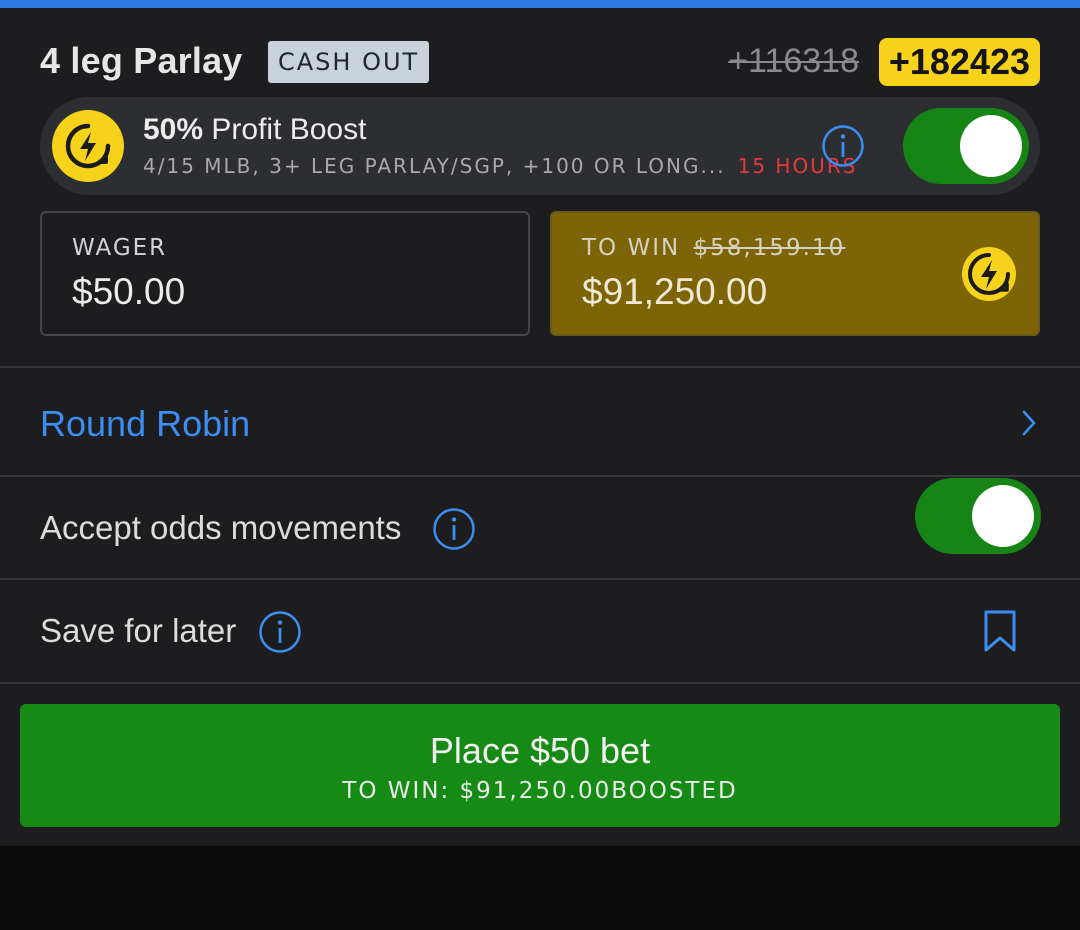 Image resolution: width=1080 pixels, height=930 pixels. Describe the element at coordinates (221, 527) in the screenshot. I see `accept-odds-label: Accept odds movements` at that location.